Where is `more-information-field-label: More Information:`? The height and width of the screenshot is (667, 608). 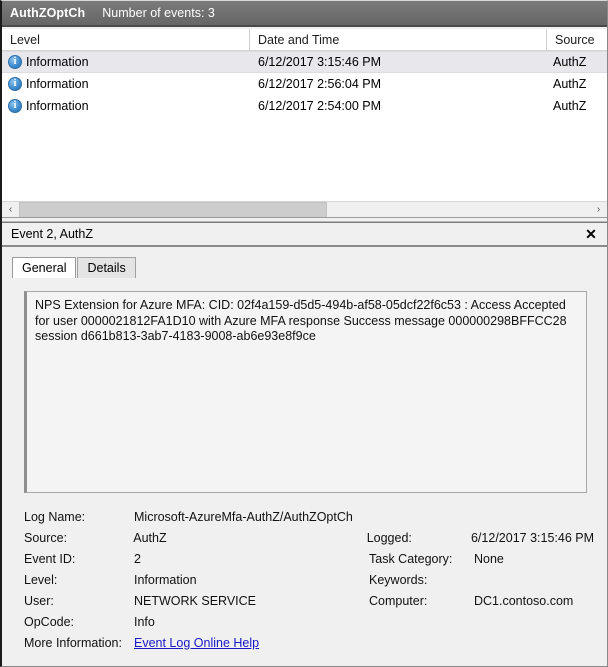 more-information-field-label: More Information: is located at coordinates (73, 642).